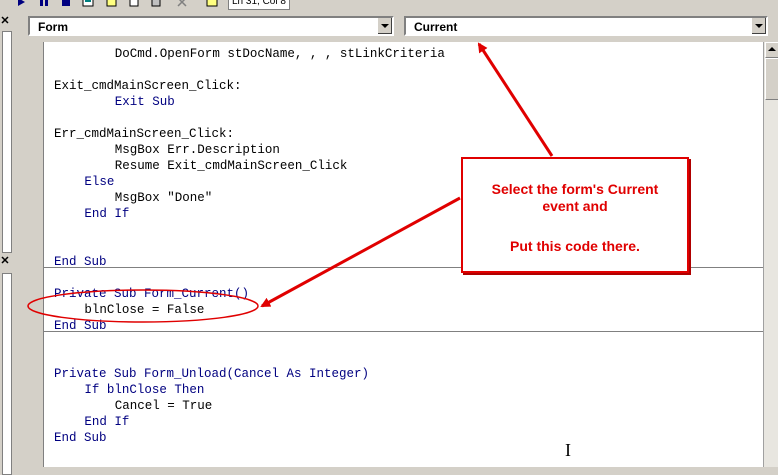 The width and height of the screenshot is (778, 475). Describe the element at coordinates (53, 27) in the screenshot. I see `object-combo-value: Form` at that location.